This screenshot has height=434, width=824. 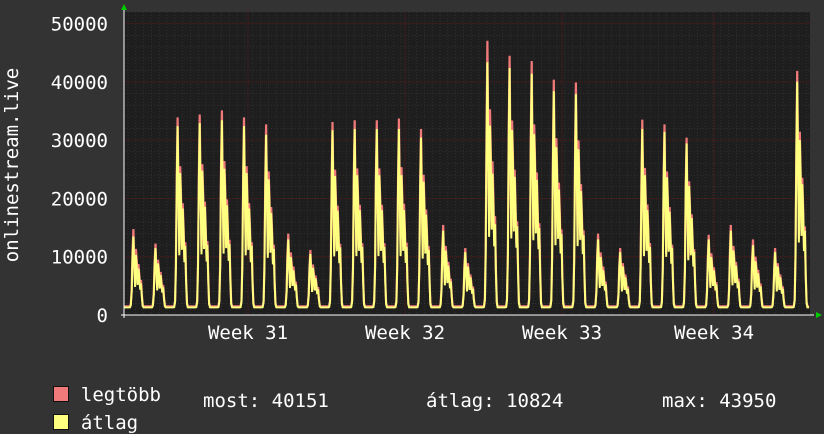 What do you see at coordinates (495, 401) in the screenshot?
I see `stat-atlag: átlag: 10824` at bounding box center [495, 401].